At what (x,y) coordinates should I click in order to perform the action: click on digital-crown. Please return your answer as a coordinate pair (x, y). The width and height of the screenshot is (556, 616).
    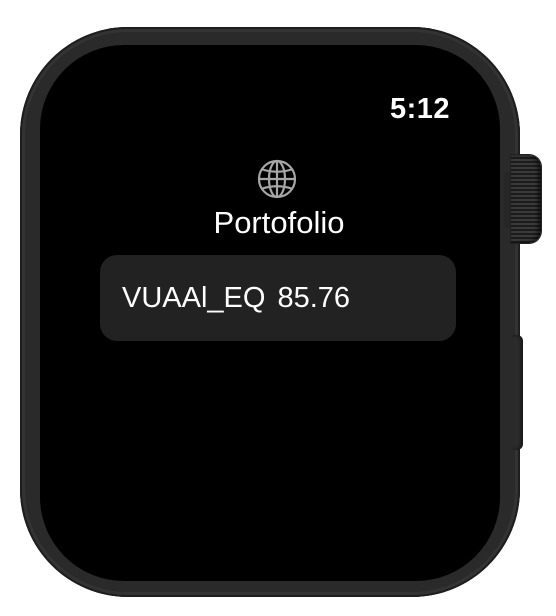
    Looking at the image, I should click on (526, 199).